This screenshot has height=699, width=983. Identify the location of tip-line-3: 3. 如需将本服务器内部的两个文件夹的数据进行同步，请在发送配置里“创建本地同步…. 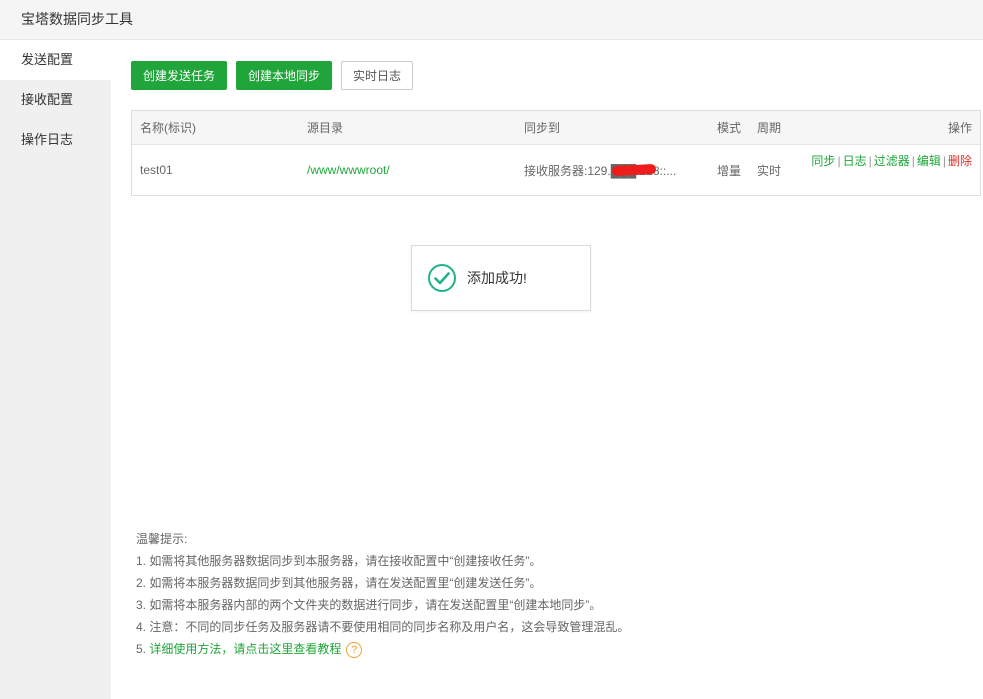
(369, 605).